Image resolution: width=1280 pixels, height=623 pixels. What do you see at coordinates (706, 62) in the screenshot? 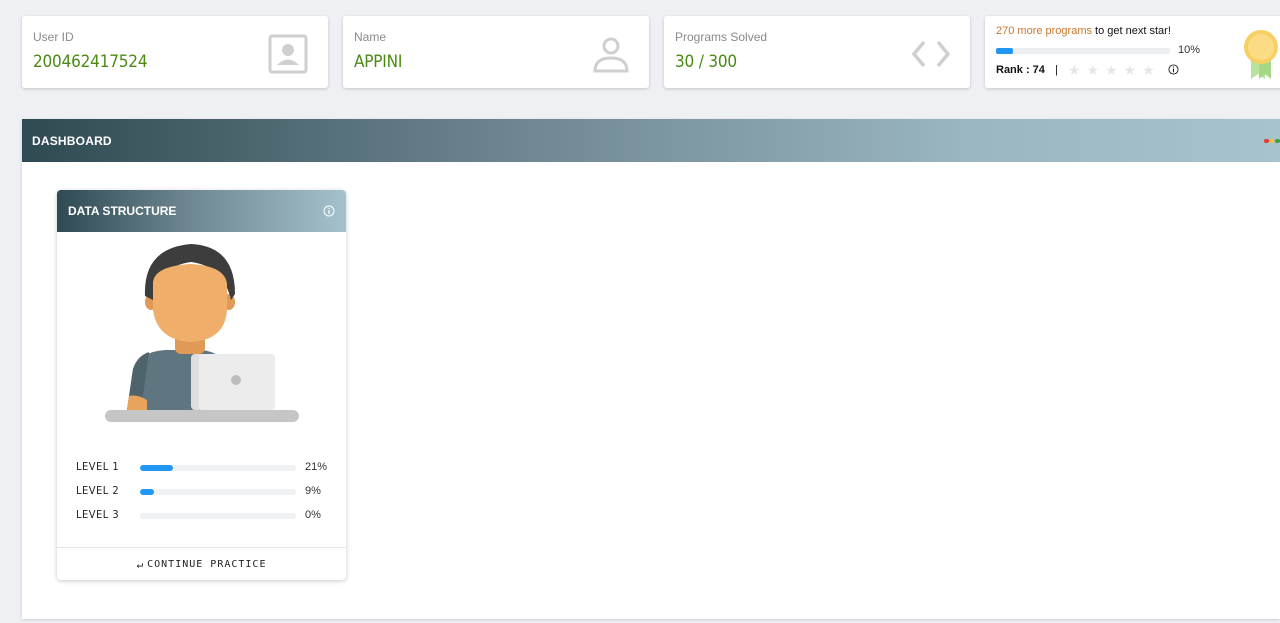
I see `programs-solved-value: 30 / 300` at bounding box center [706, 62].